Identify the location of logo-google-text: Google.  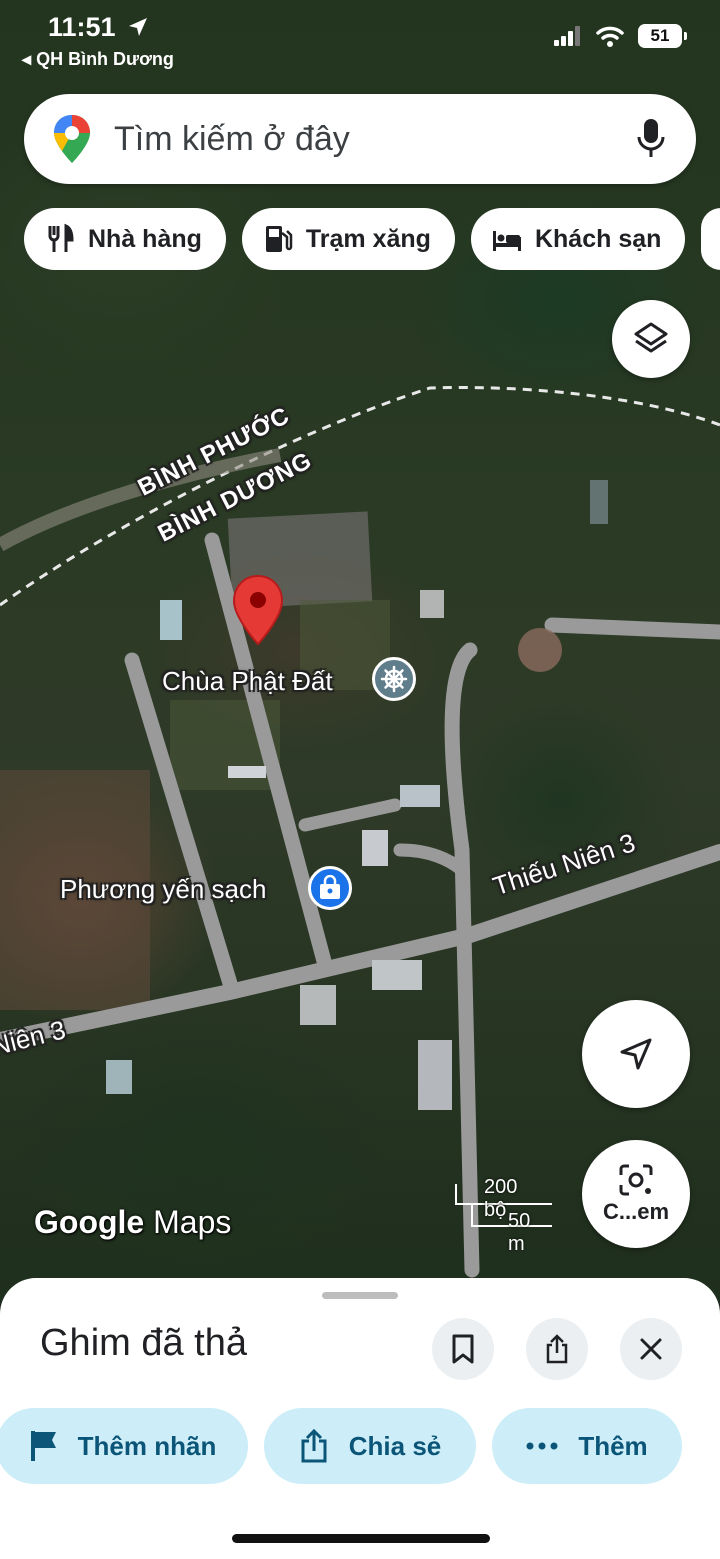
(89, 1222).